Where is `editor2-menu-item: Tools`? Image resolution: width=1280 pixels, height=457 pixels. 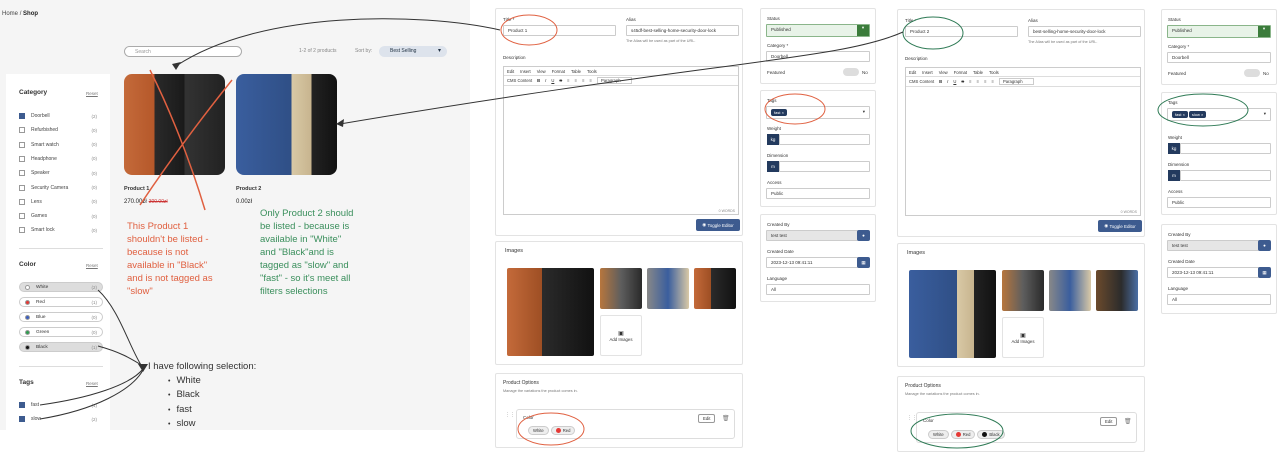
editor2-menu-item: Tools is located at coordinates (994, 72).